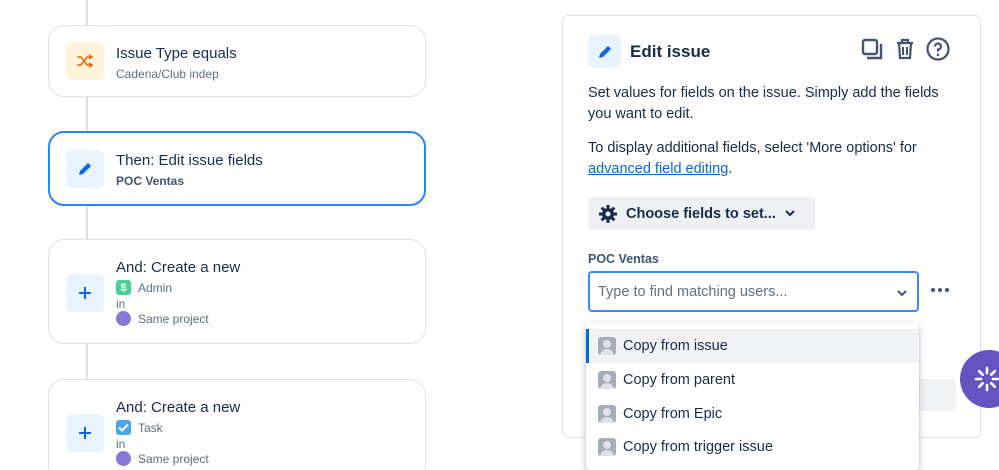 The height and width of the screenshot is (470, 999). I want to click on advanced-field-editing-link: advanced field editing, so click(658, 169).